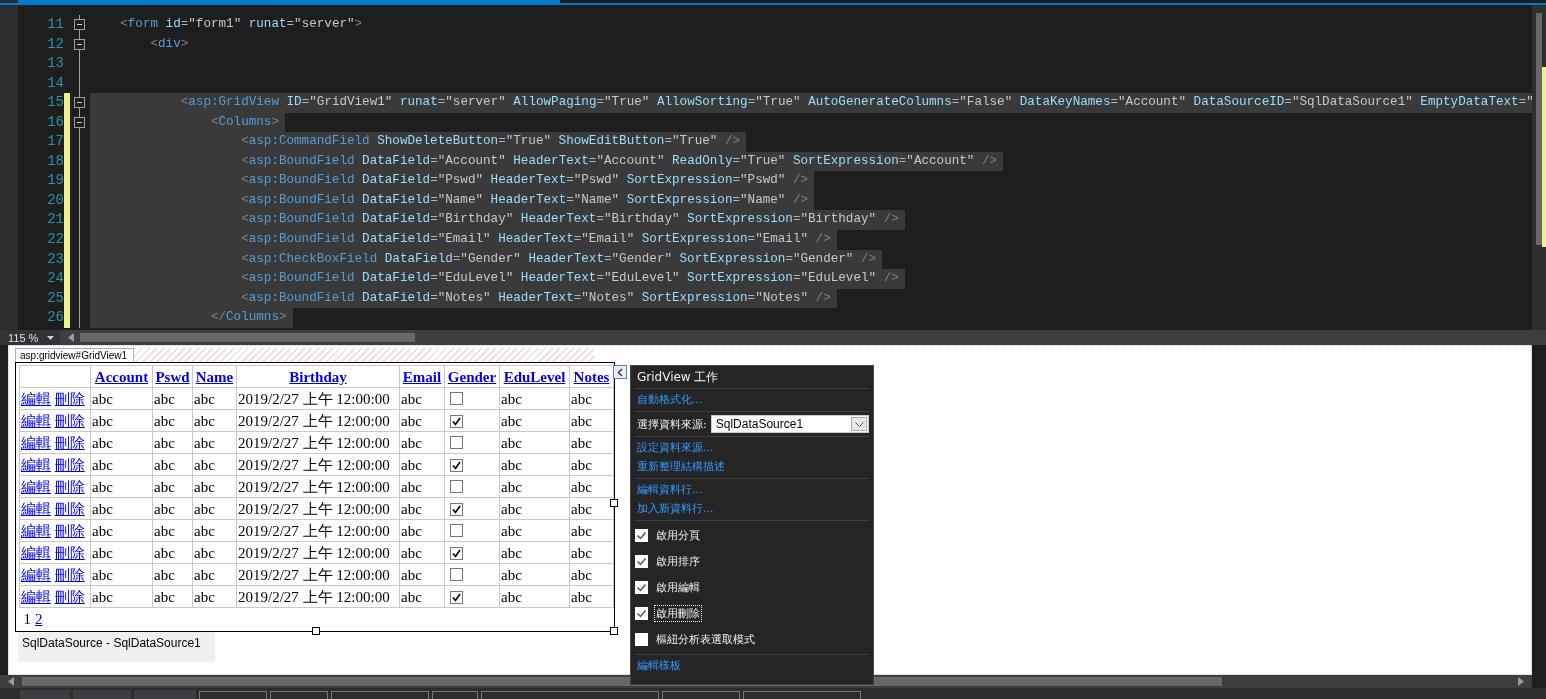 This screenshot has height=699, width=1546. What do you see at coordinates (678, 535) in the screenshot?
I see `checkbox-label: 啟用分頁` at bounding box center [678, 535].